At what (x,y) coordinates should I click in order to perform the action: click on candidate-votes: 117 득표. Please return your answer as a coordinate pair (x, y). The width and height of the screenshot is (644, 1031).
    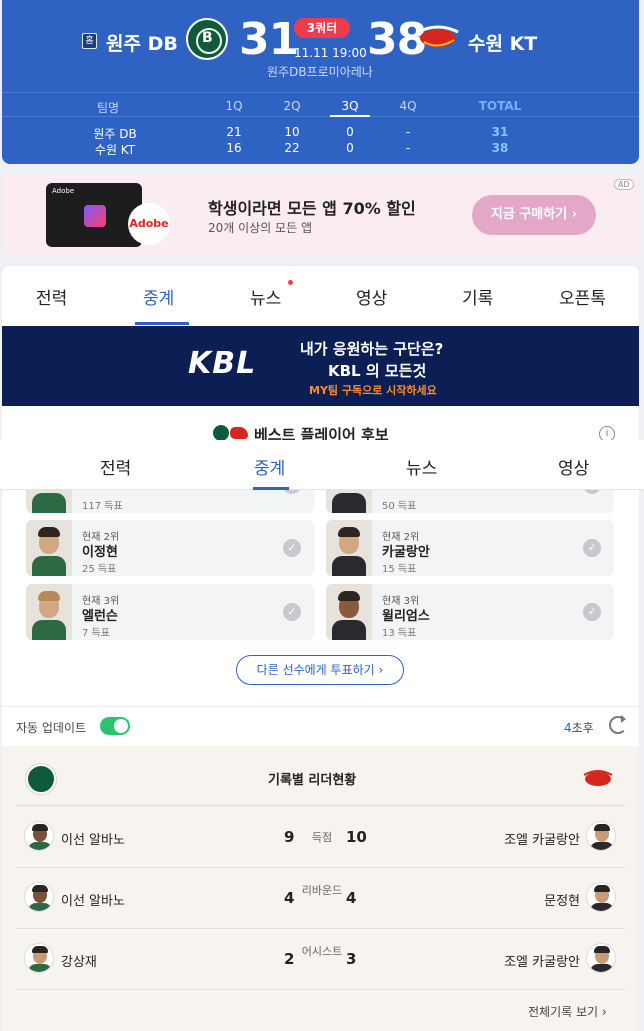
    Looking at the image, I should click on (102, 506).